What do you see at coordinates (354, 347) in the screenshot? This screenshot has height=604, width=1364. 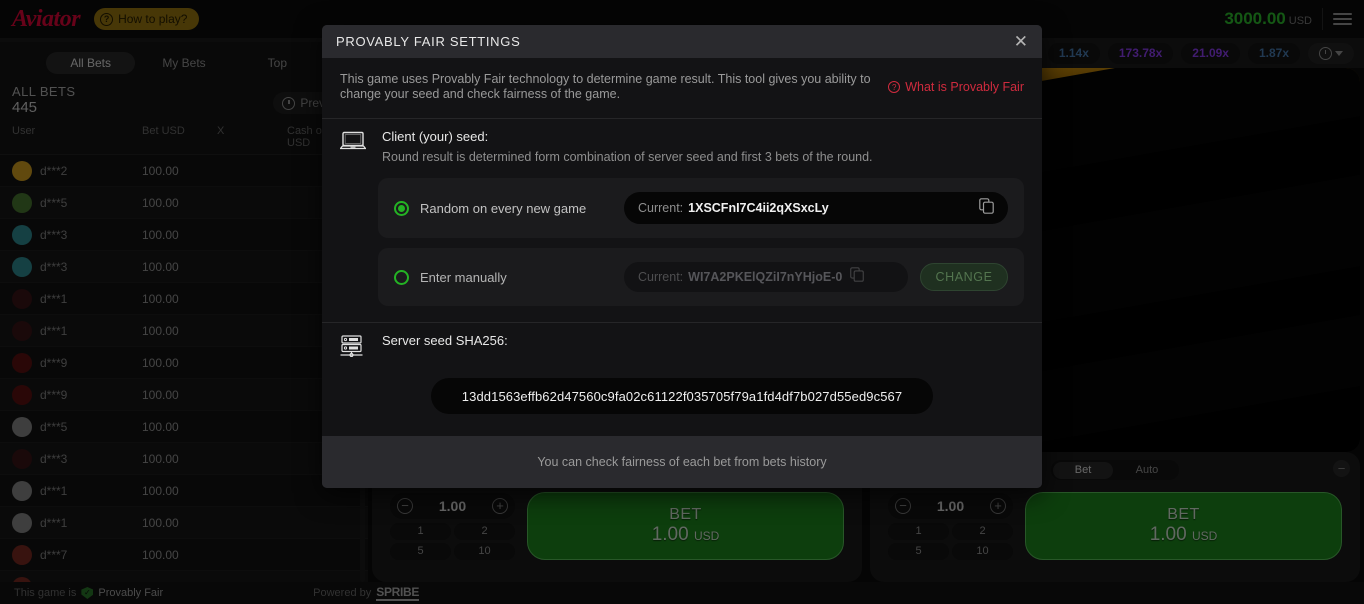 I see `server-icon` at bounding box center [354, 347].